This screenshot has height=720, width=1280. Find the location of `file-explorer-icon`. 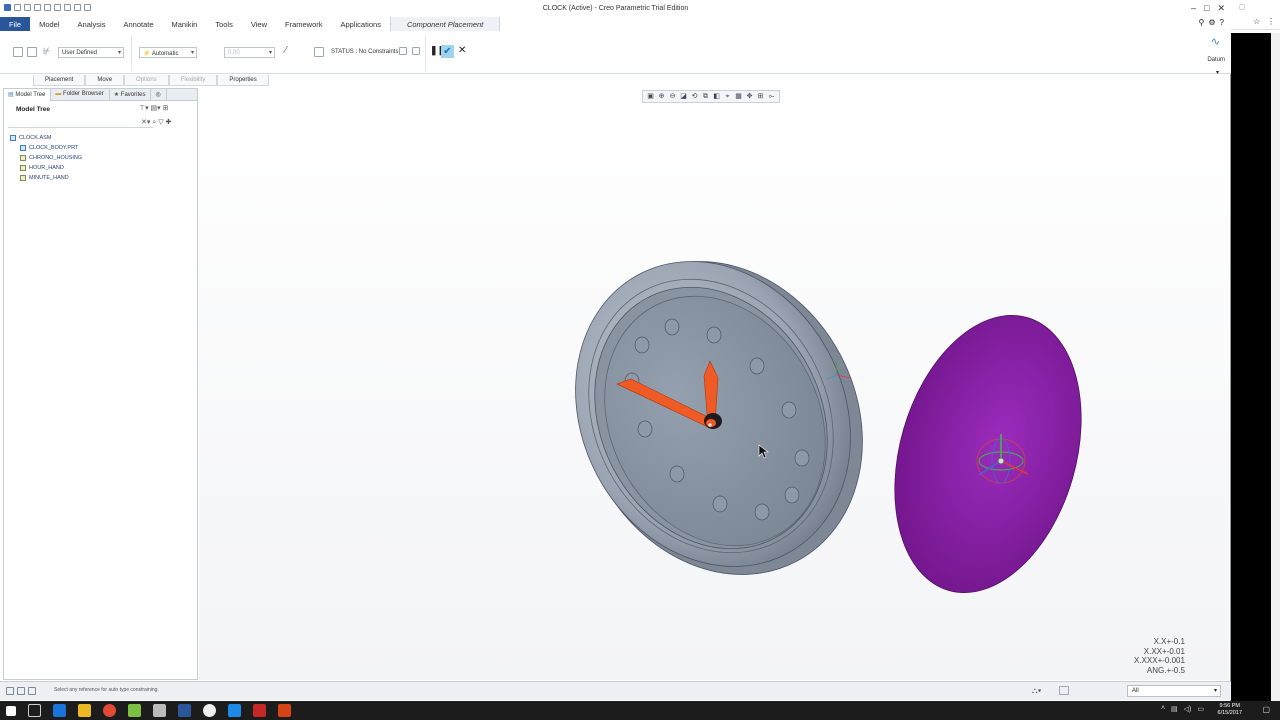

file-explorer-icon is located at coordinates (84, 710).